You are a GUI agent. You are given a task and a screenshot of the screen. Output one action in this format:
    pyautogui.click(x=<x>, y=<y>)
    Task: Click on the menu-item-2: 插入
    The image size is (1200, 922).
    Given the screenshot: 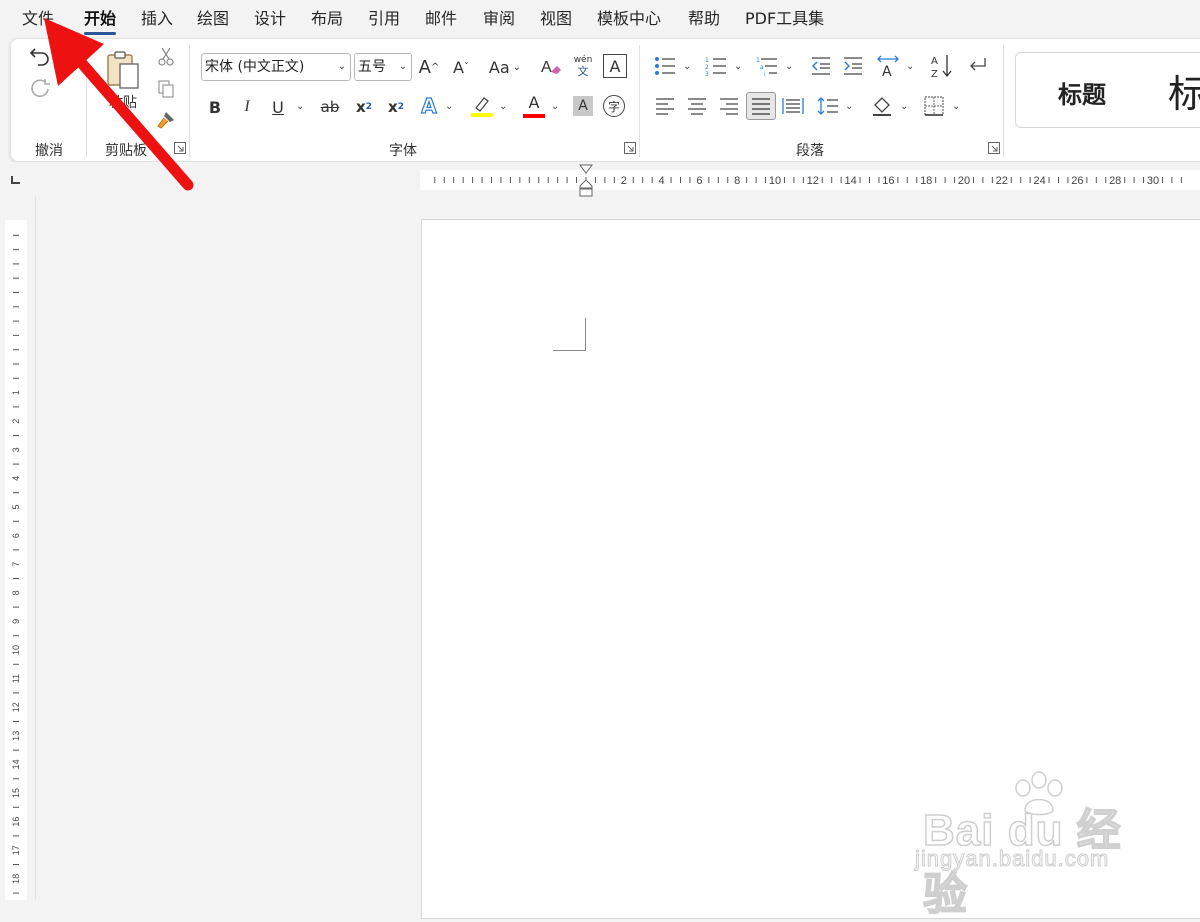 What is the action you would take?
    pyautogui.click(x=157, y=19)
    